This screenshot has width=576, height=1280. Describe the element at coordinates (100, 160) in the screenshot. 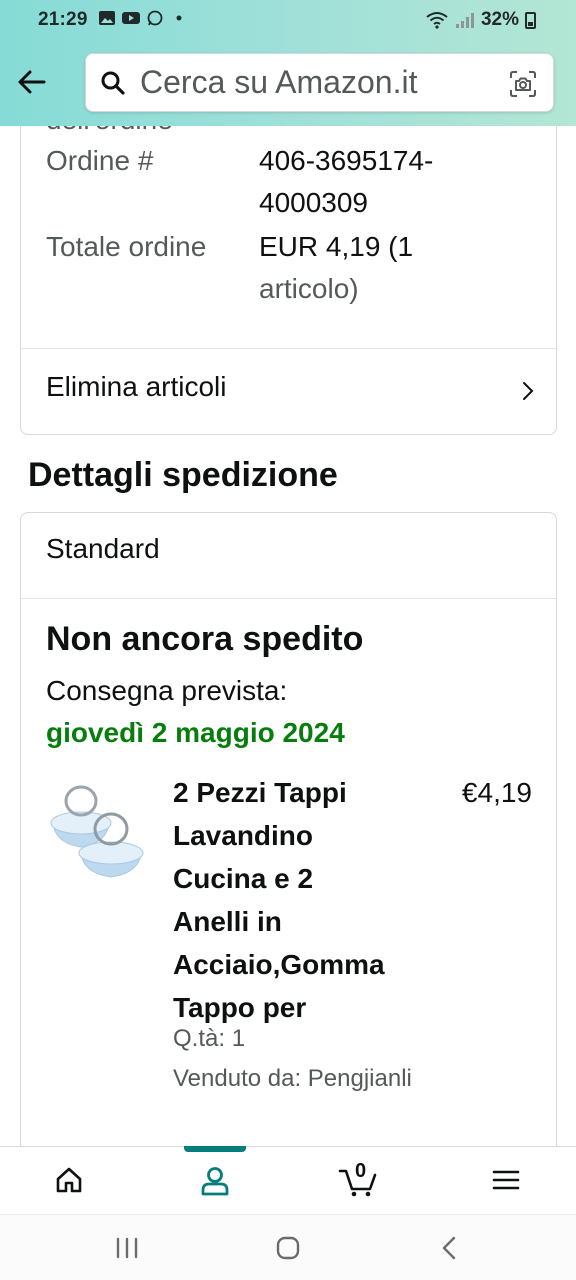

I see `order-number-label: Ordine #` at that location.